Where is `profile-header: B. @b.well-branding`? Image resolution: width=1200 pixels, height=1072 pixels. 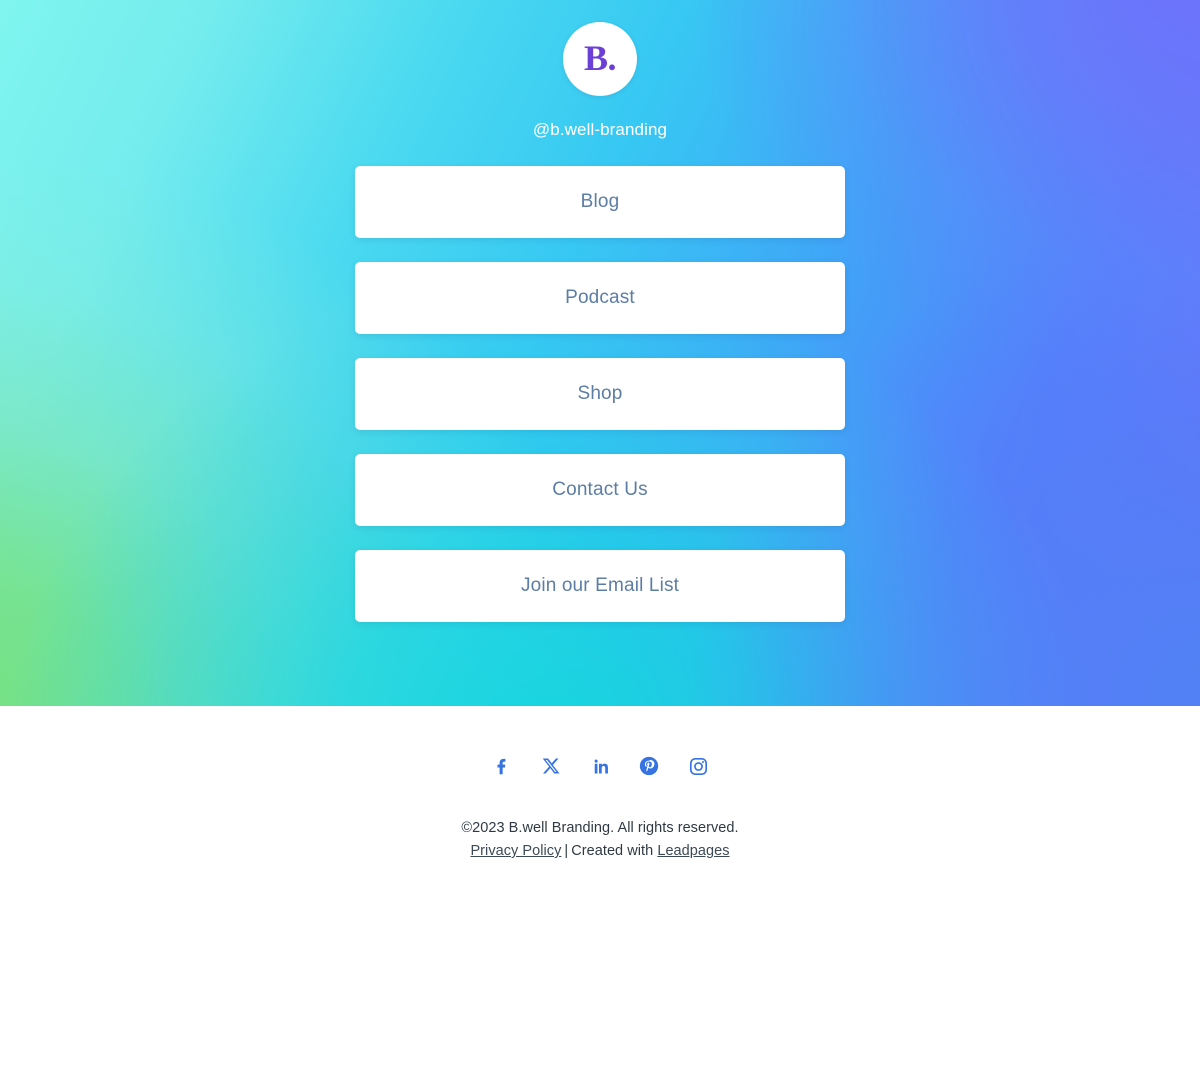
profile-header: B. @b.well-branding is located at coordinates (600, 70).